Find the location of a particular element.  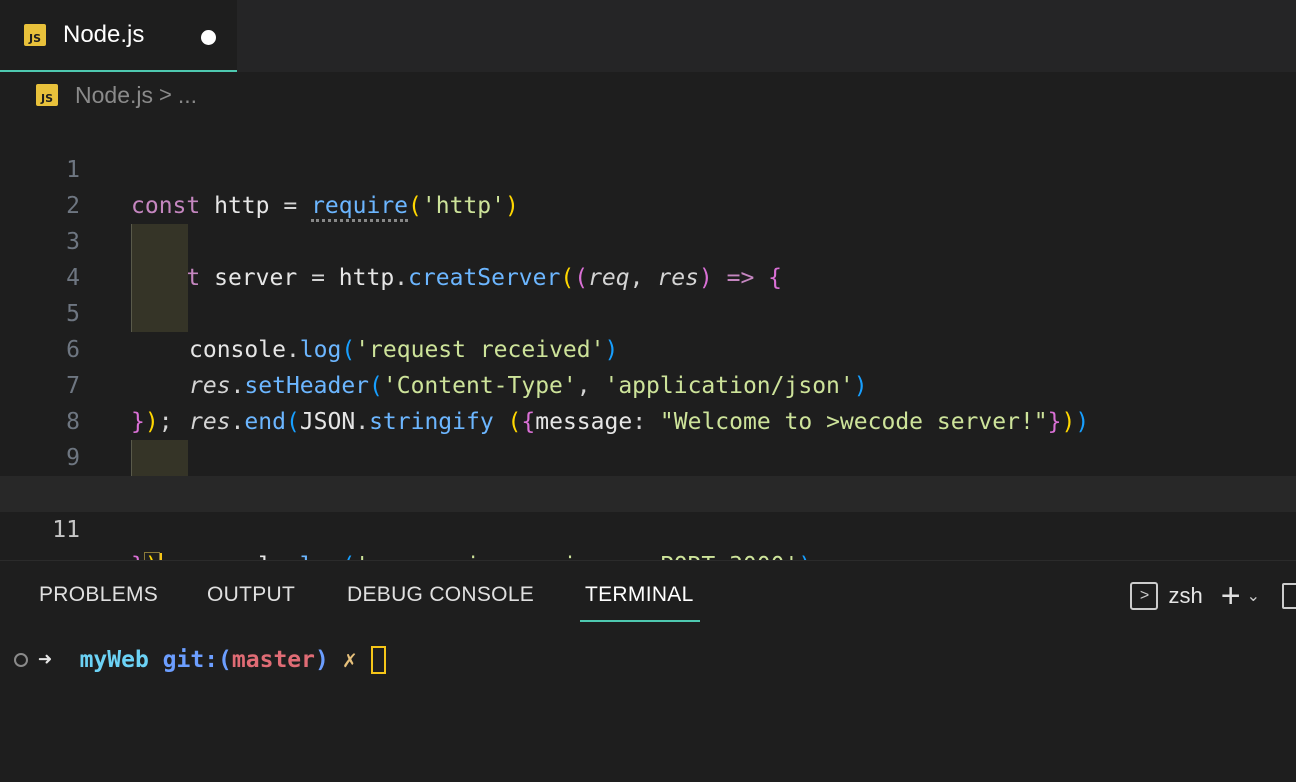

terminal-prompt: ➜ myWeb git:(master) ✗ is located at coordinates (200, 660).